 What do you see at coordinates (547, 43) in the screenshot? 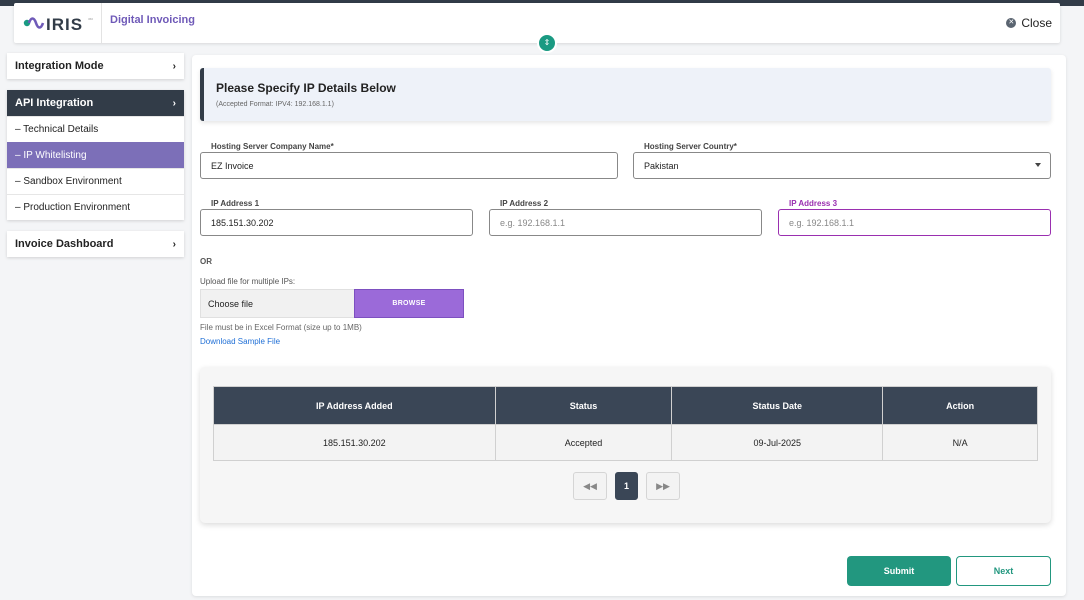
I see `collapse-toggle-icon: ⇕` at bounding box center [547, 43].